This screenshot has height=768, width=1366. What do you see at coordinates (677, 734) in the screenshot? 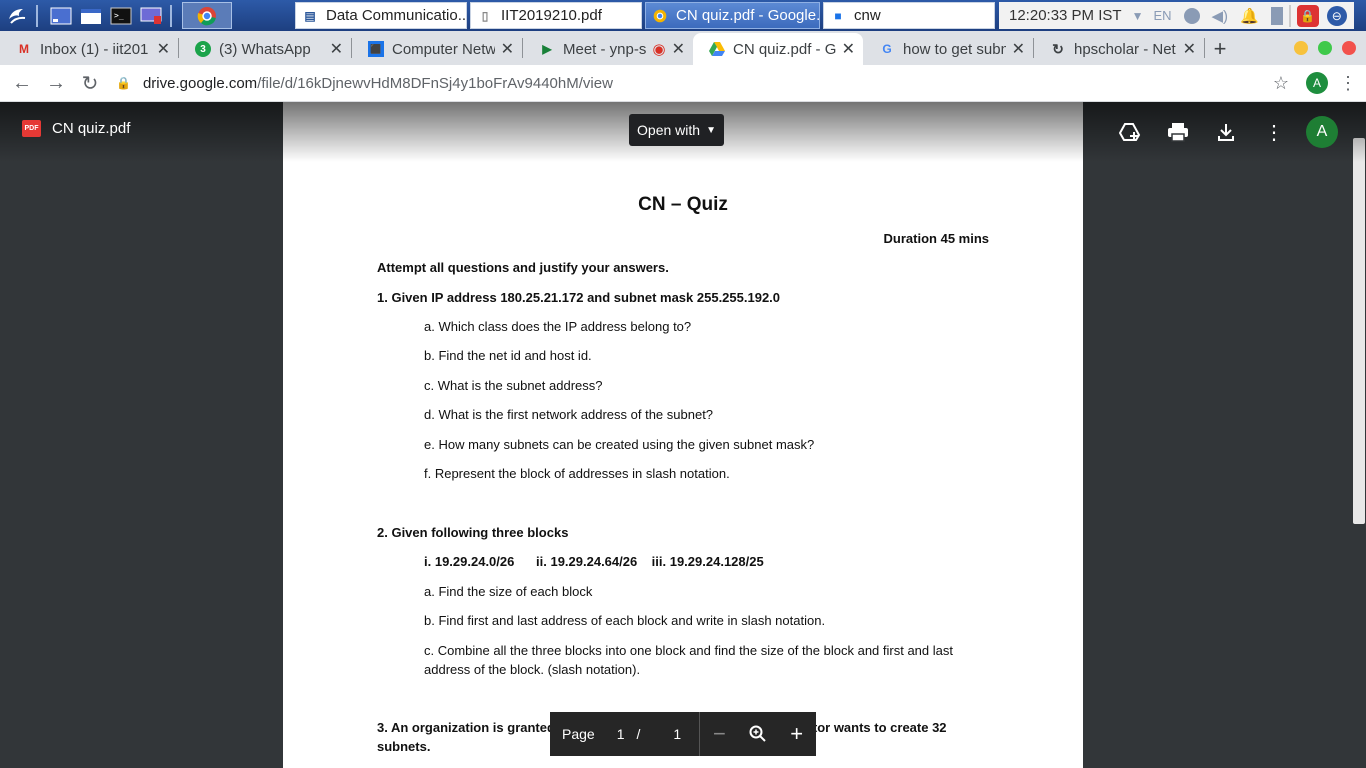
I see `total-pages: 1` at bounding box center [677, 734].